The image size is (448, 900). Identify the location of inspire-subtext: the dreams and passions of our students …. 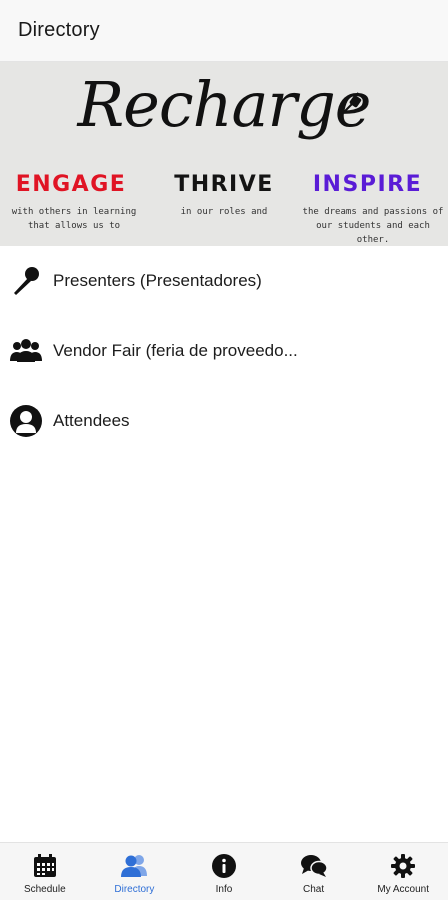
(373, 226).